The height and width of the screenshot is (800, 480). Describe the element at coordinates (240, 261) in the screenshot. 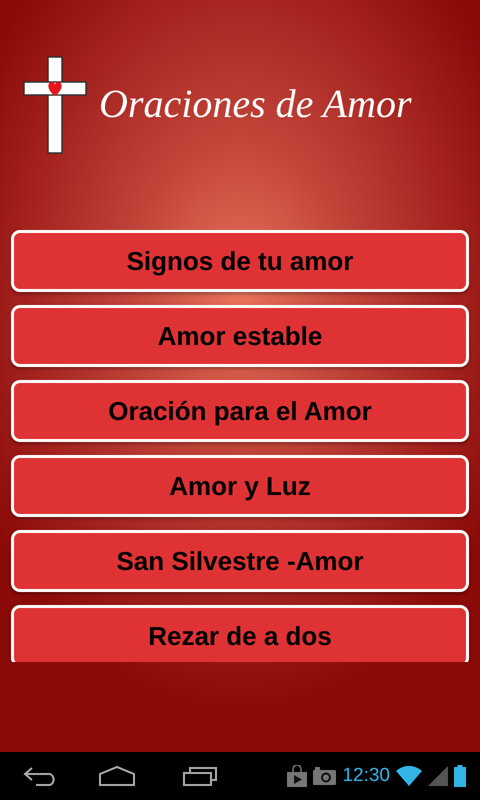

I see `prayer-button: Signos de tu amor` at that location.